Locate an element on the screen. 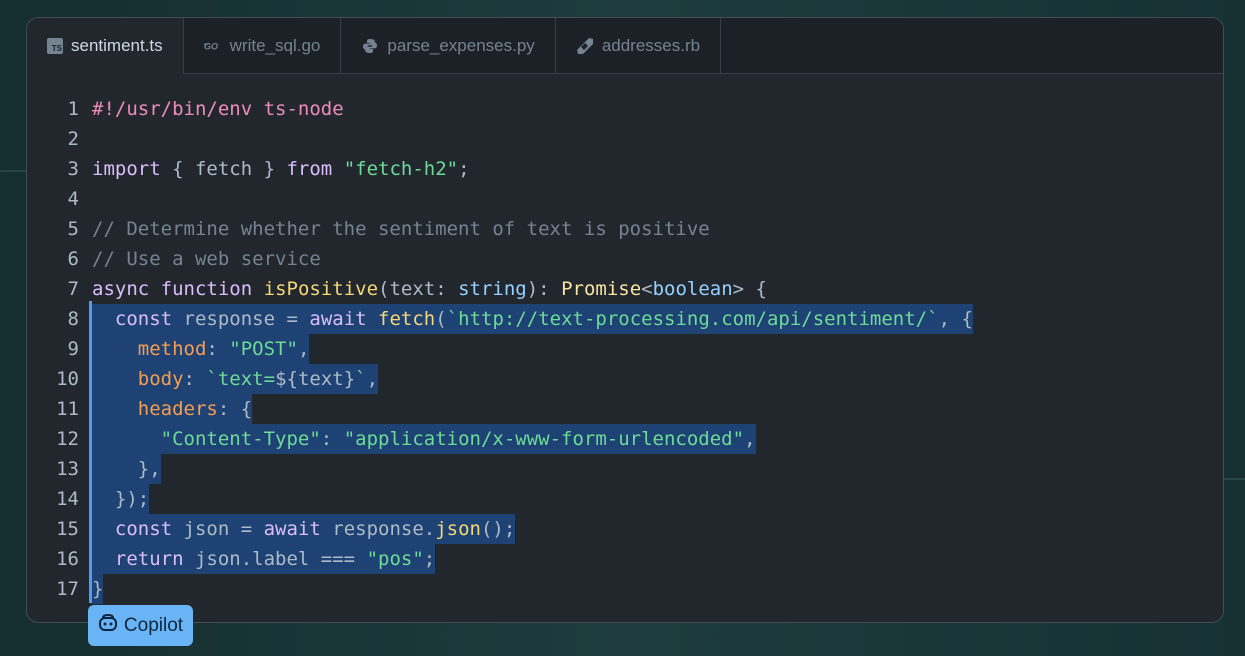 This screenshot has width=1245, height=656. code-token: from is located at coordinates (309, 169).